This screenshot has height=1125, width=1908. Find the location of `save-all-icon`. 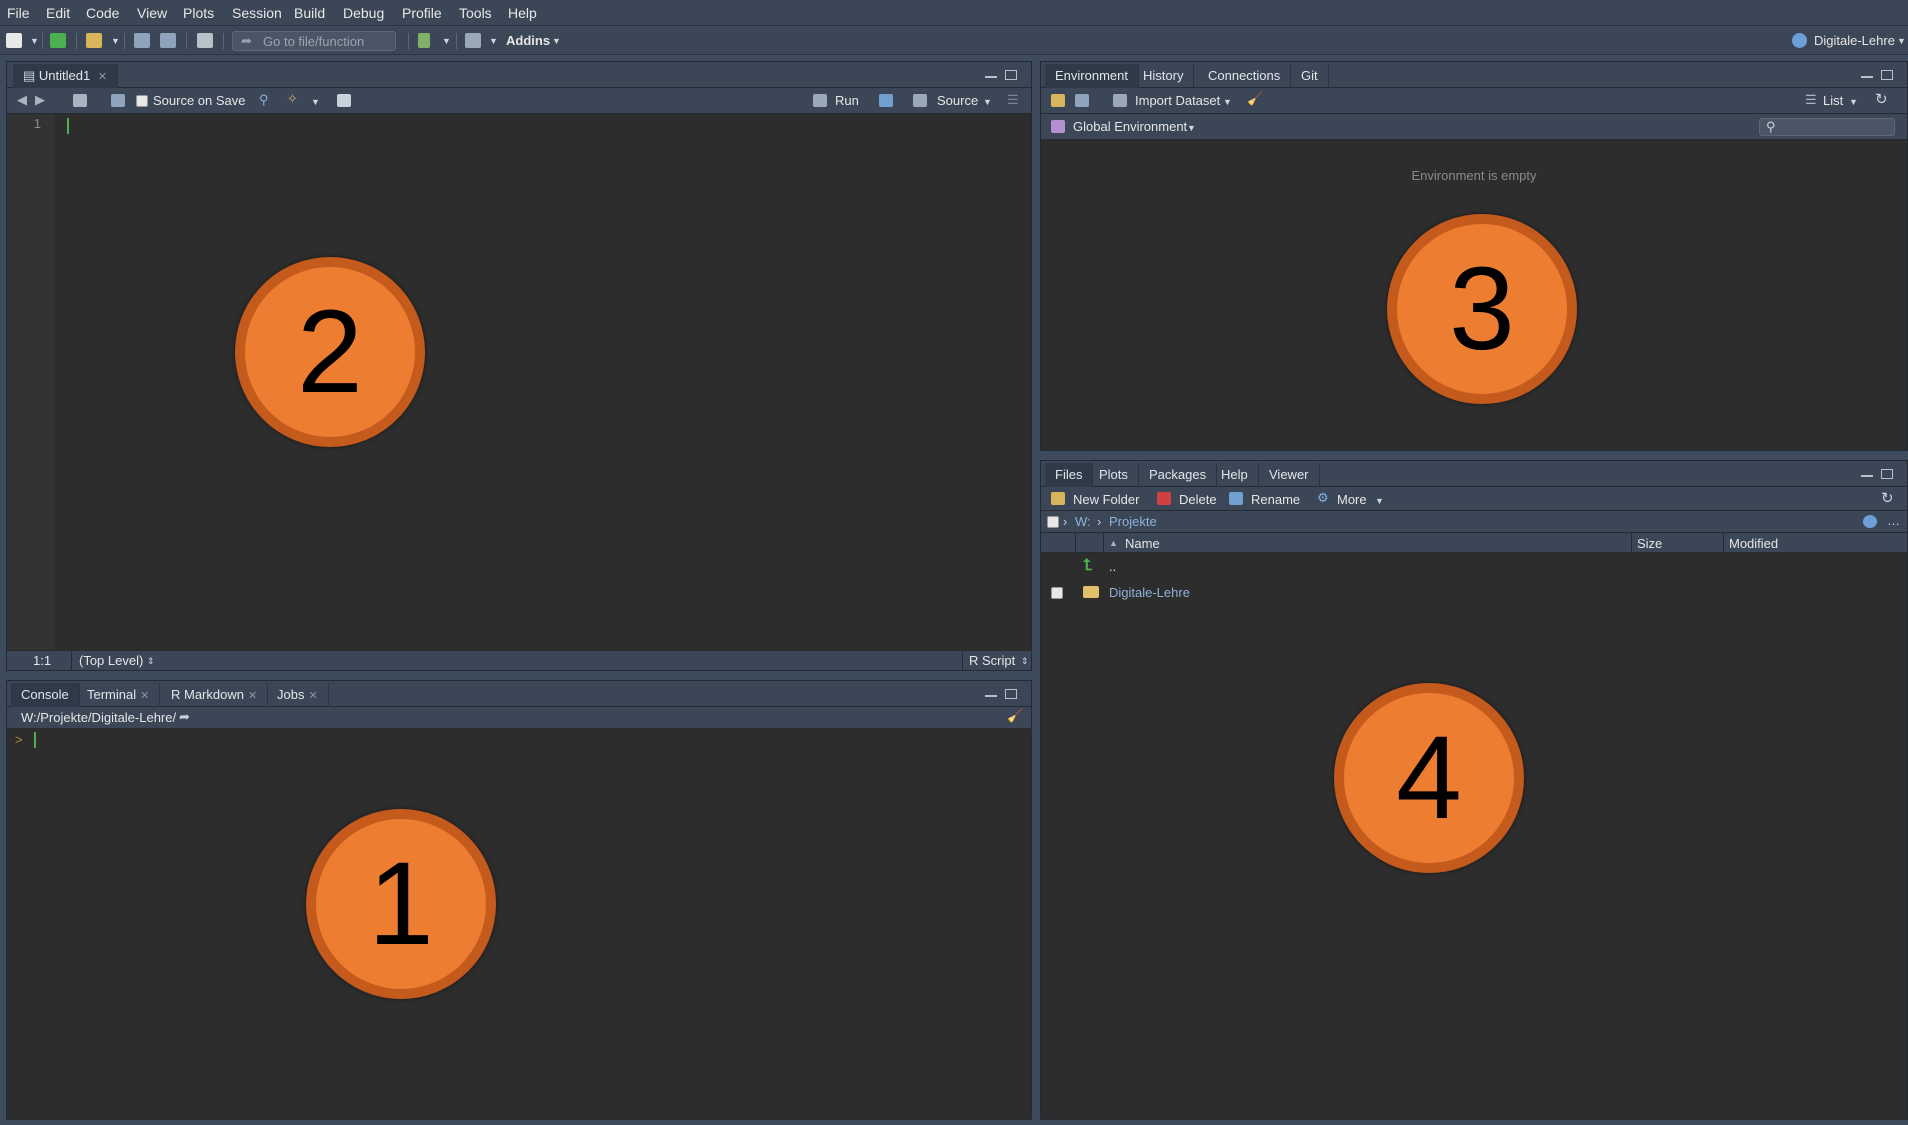

save-all-icon is located at coordinates (168, 40).